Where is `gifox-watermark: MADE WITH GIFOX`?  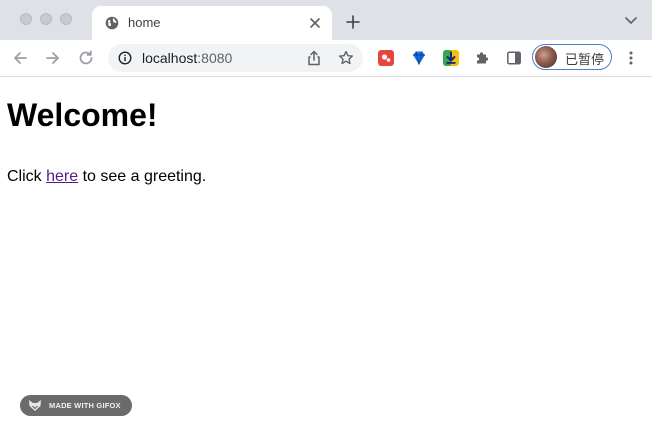 gifox-watermark: MADE WITH GIFOX is located at coordinates (76, 405).